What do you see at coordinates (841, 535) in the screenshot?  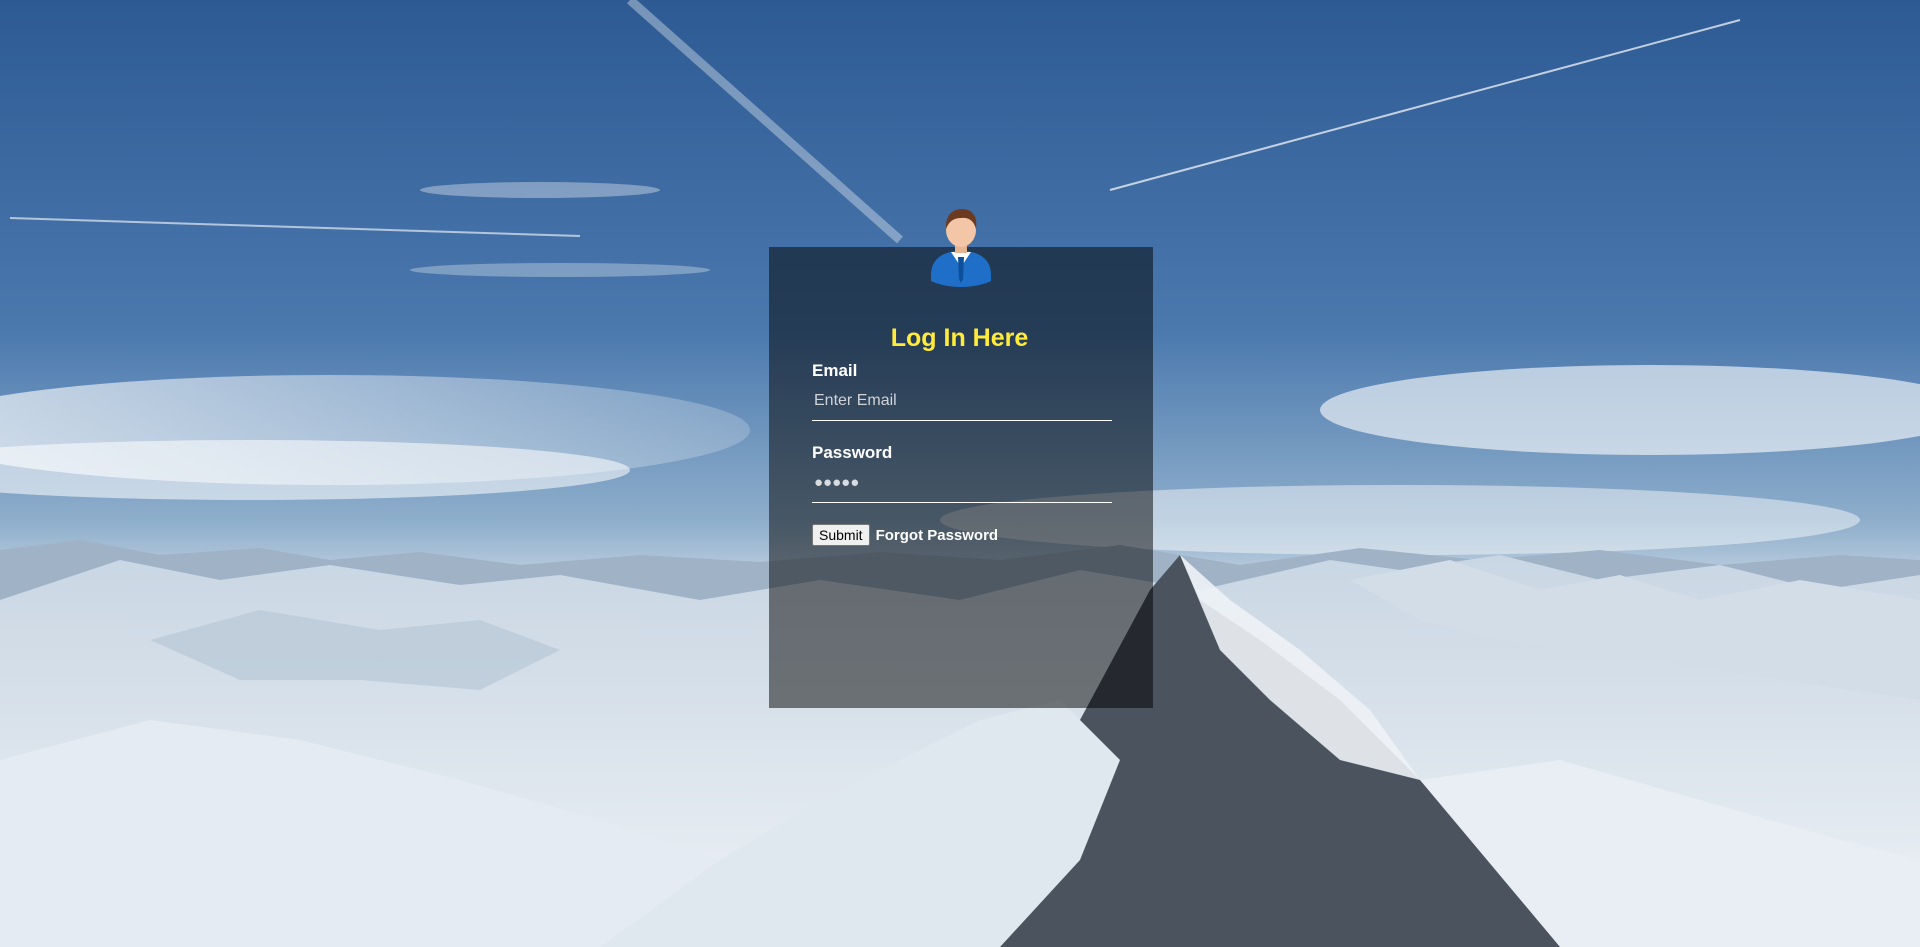 I see `submit-button: Submit` at bounding box center [841, 535].